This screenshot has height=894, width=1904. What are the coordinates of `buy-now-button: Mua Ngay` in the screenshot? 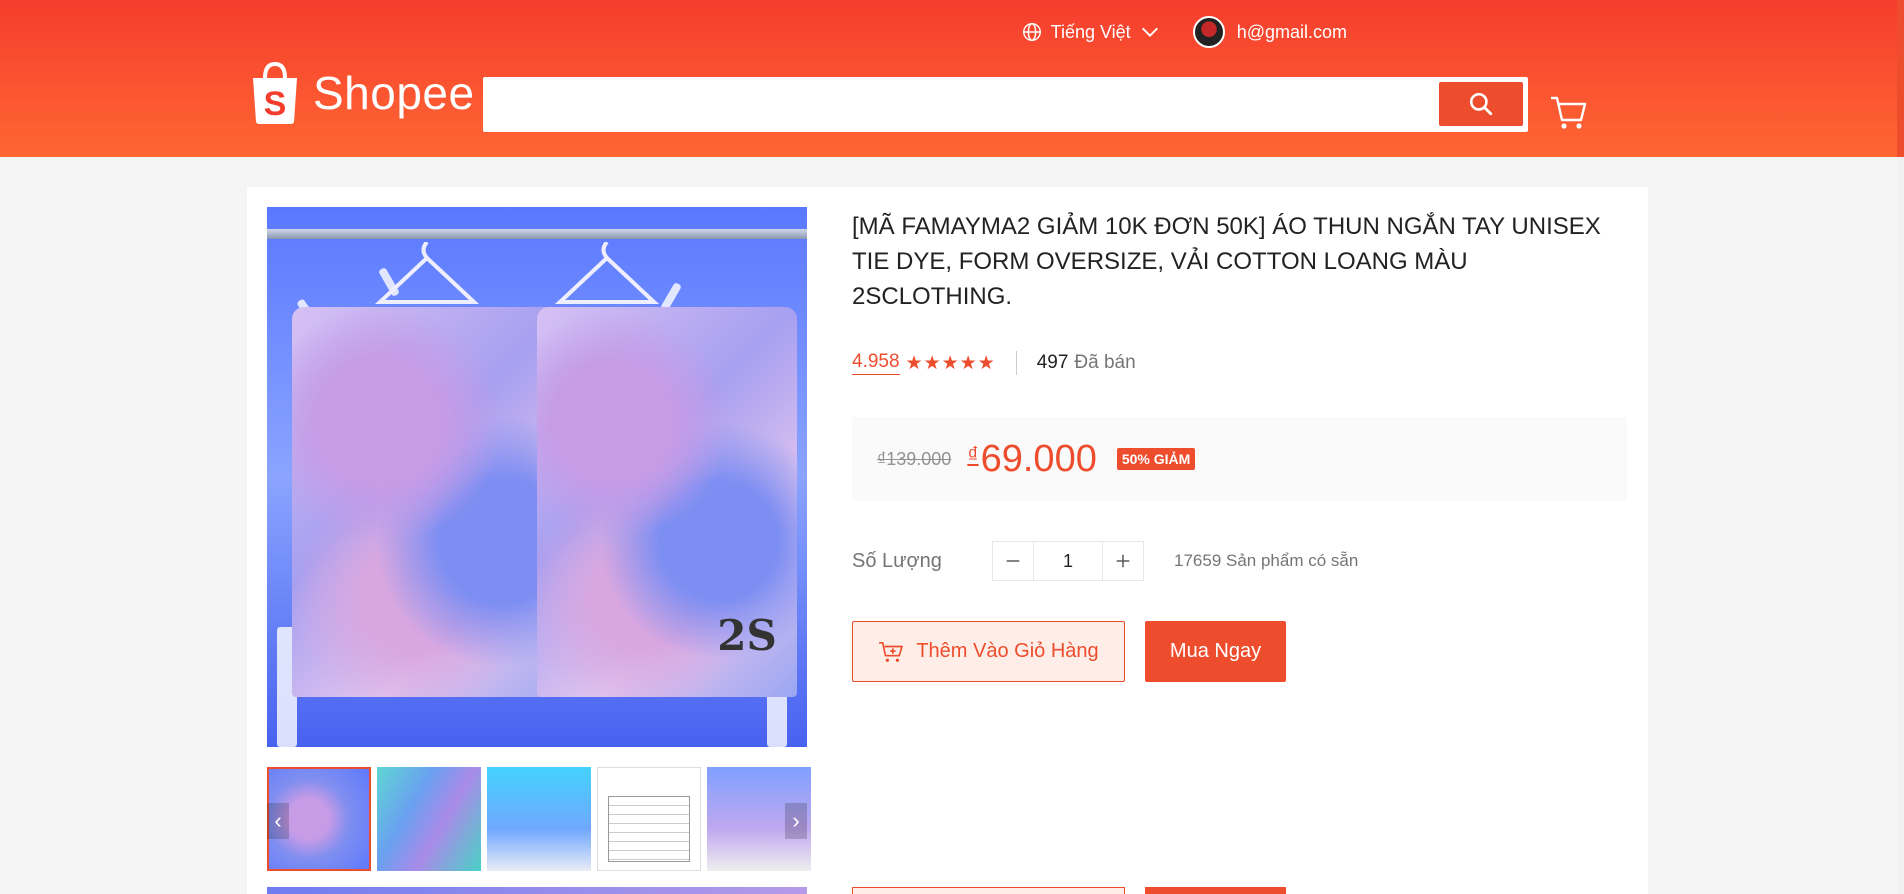 It's located at (1215, 651).